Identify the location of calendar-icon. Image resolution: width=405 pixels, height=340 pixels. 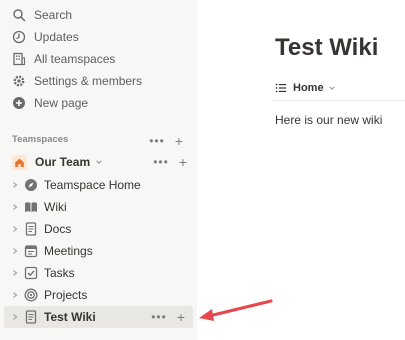
(31, 251).